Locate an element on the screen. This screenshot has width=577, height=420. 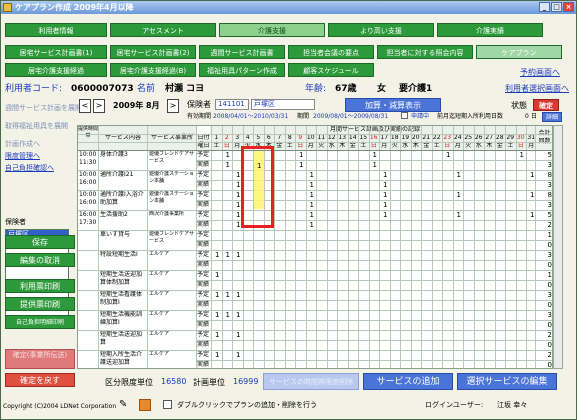
validity-value: 2008/04/01〜2010/03/31 is located at coordinates (251, 116).